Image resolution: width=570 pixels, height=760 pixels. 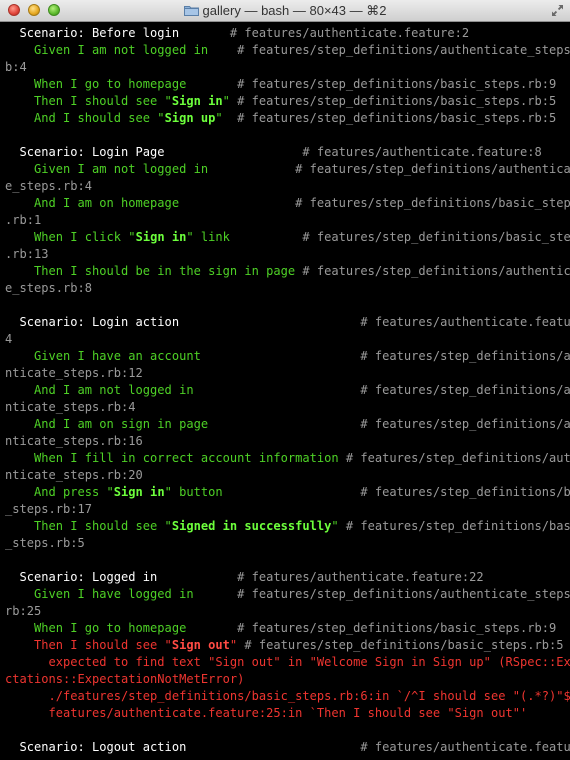 I want to click on folder-icon, so click(x=191, y=11).